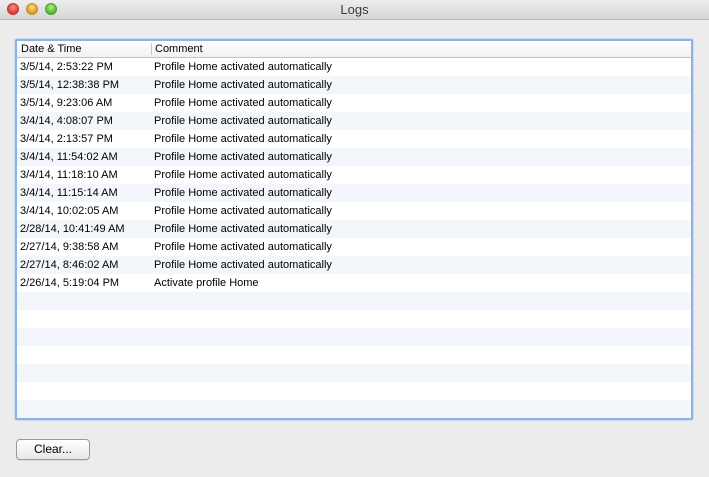 Image resolution: width=709 pixels, height=477 pixels. Describe the element at coordinates (66, 67) in the screenshot. I see `cell-date-time: 3/5/14, 2:53:22 PM` at that location.